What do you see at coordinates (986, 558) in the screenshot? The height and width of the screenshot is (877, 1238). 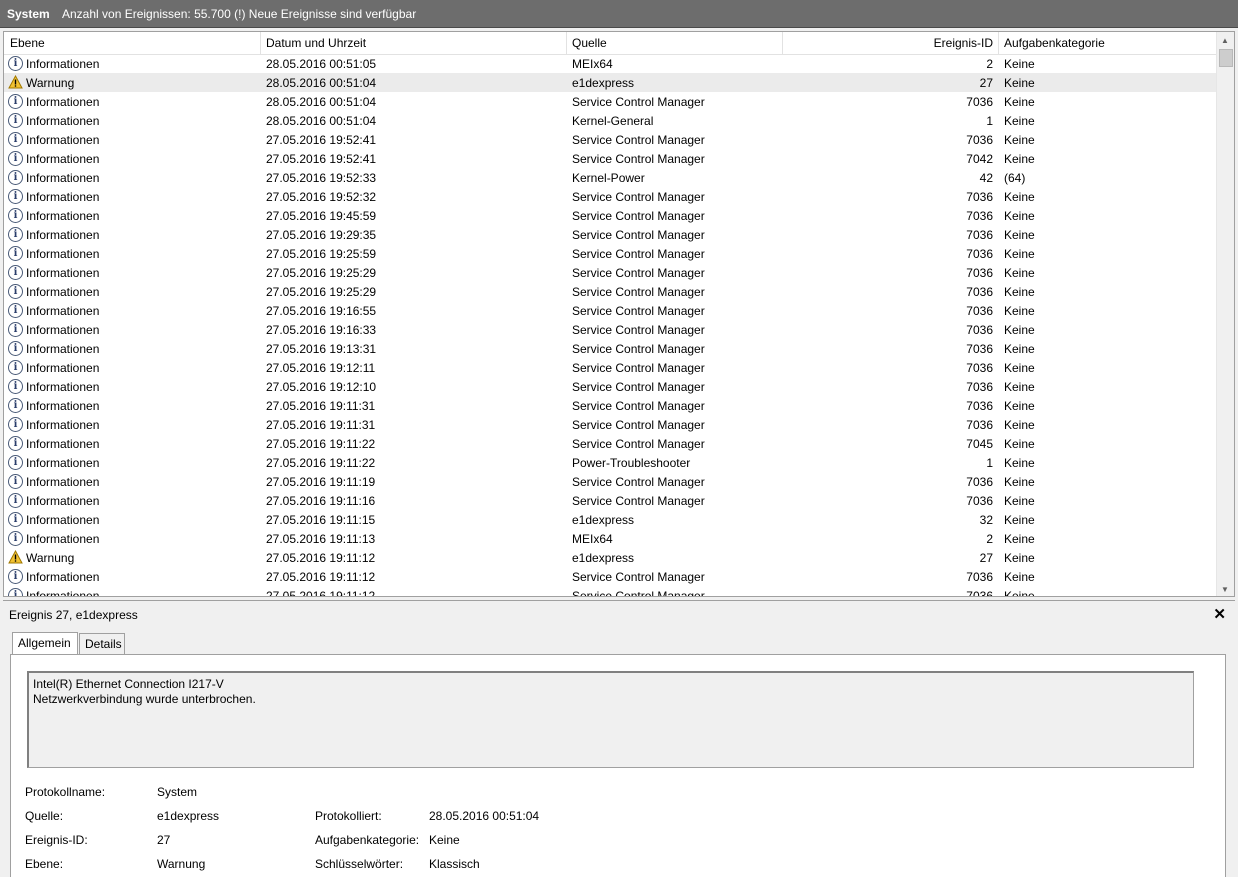 I see `event-id: 27` at bounding box center [986, 558].